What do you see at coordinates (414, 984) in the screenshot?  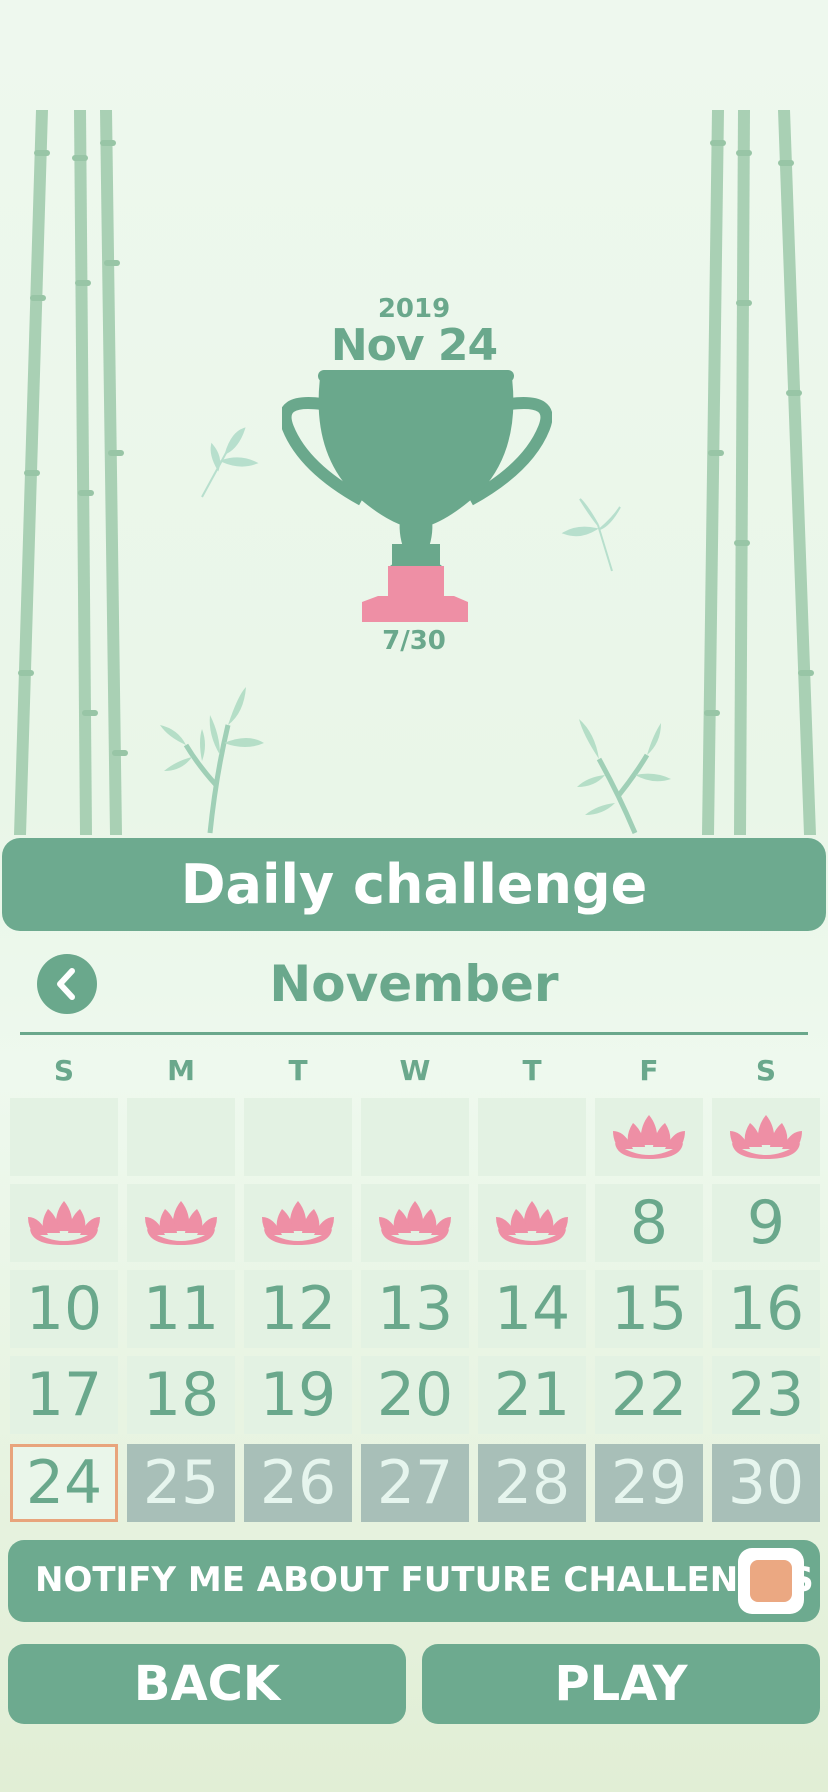 I see `month-title: November` at bounding box center [414, 984].